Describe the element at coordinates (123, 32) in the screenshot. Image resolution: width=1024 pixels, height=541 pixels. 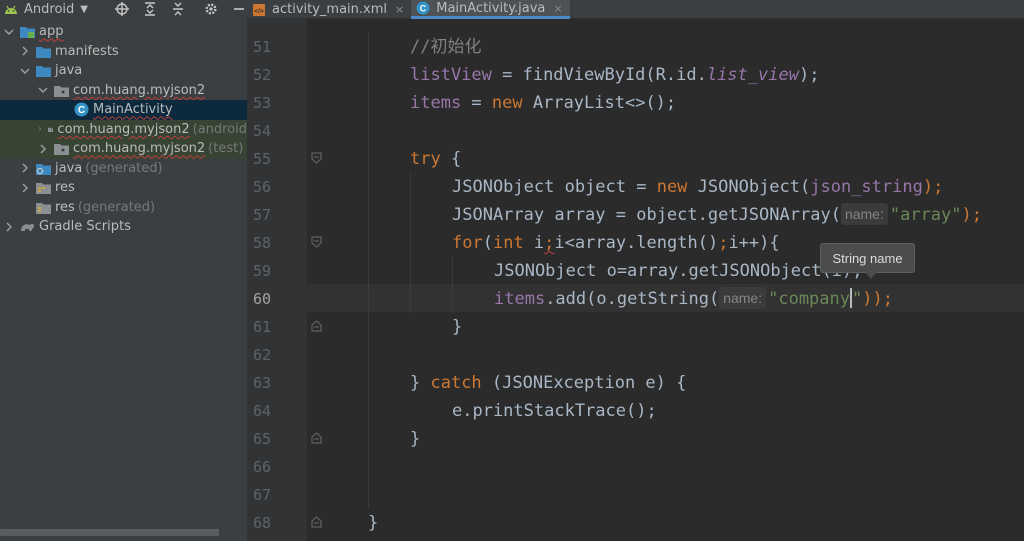
I see `tree-item-app: app` at that location.